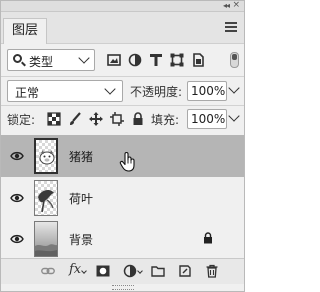 The image size is (320, 292). I want to click on layer-row-lotus-leaf: 荷叶, so click(122, 198).